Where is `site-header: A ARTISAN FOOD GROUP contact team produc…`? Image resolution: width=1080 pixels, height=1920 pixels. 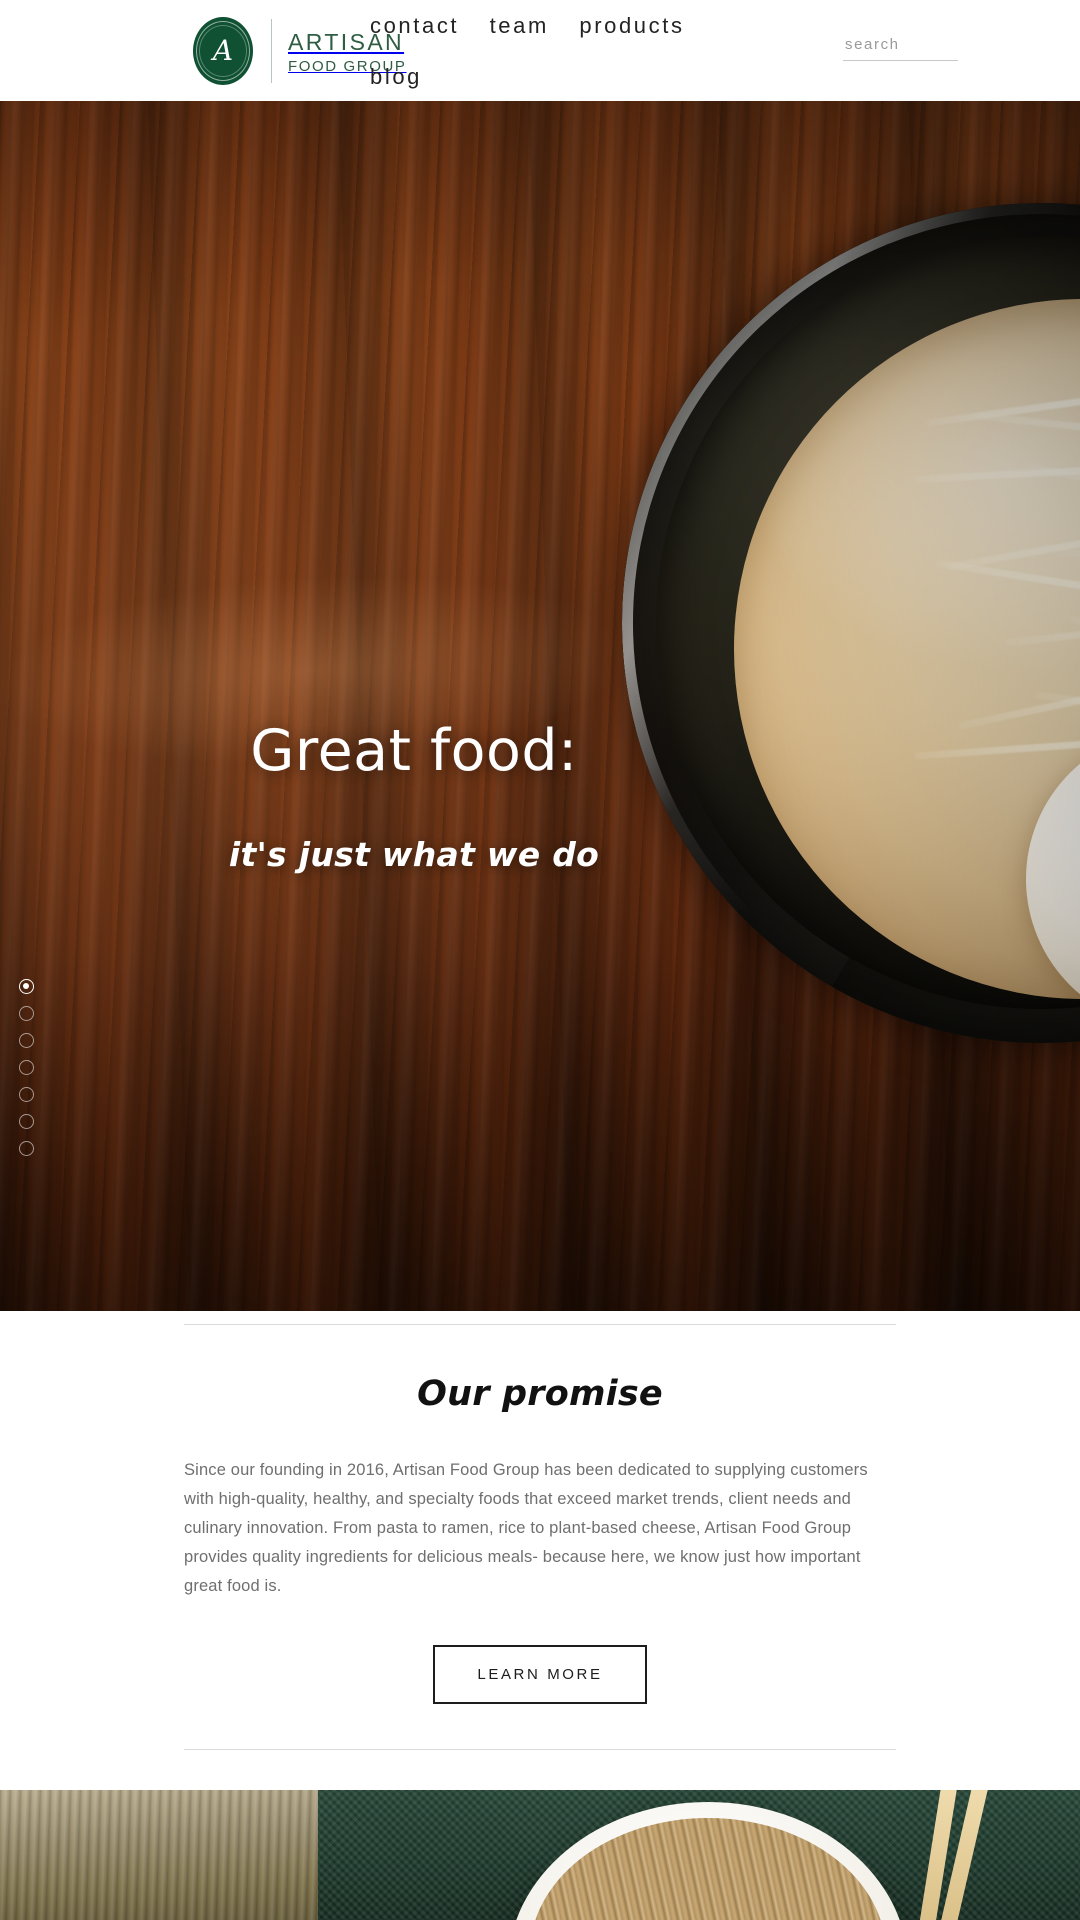 site-header: A ARTISAN FOOD GROUP contact team produc… is located at coordinates (540, 50).